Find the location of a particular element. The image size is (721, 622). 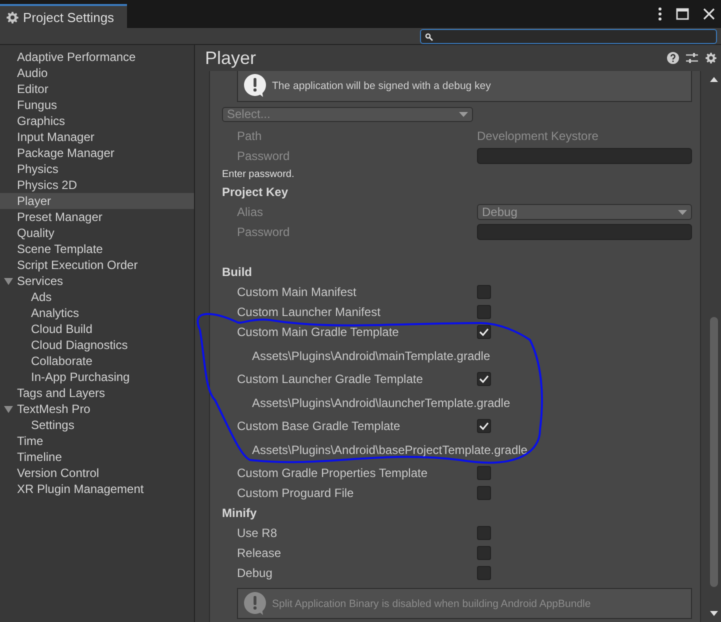

sidebar-item: Settings is located at coordinates (97, 425).